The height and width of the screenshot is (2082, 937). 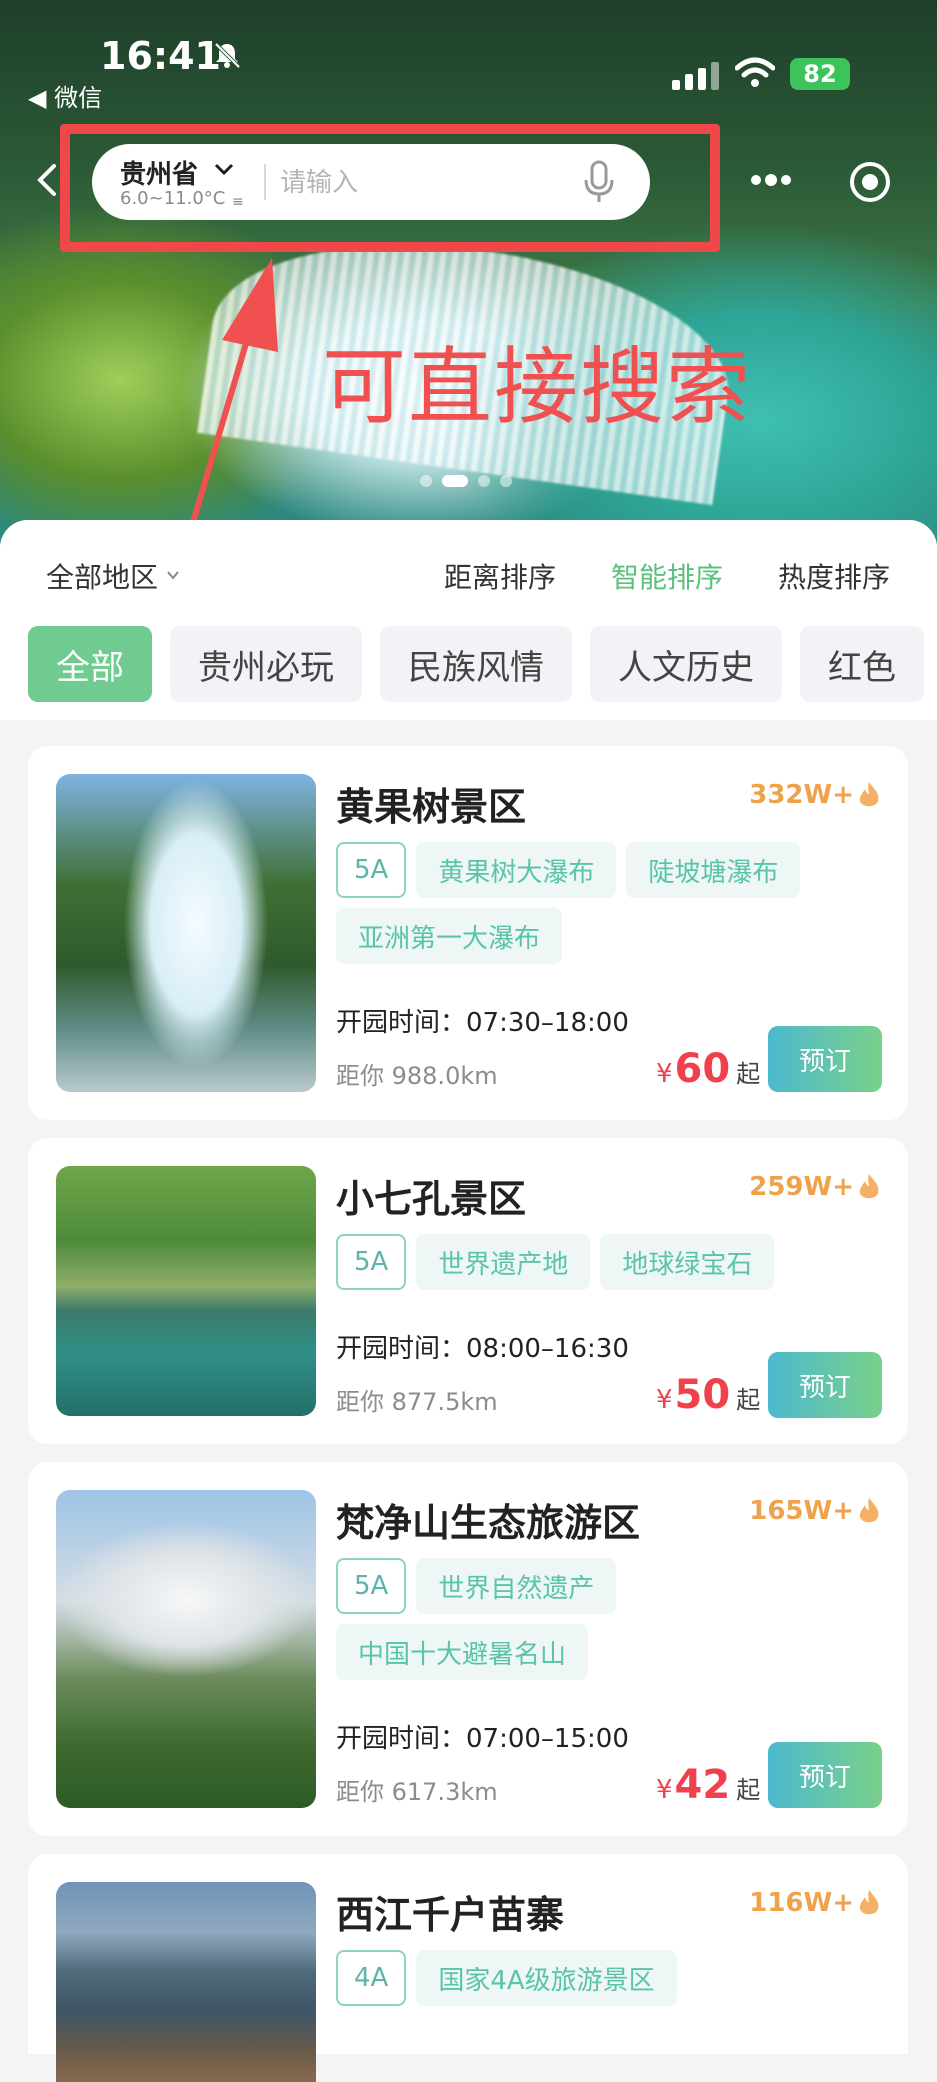 What do you see at coordinates (102, 576) in the screenshot?
I see `region-filter: 全部地区` at bounding box center [102, 576].